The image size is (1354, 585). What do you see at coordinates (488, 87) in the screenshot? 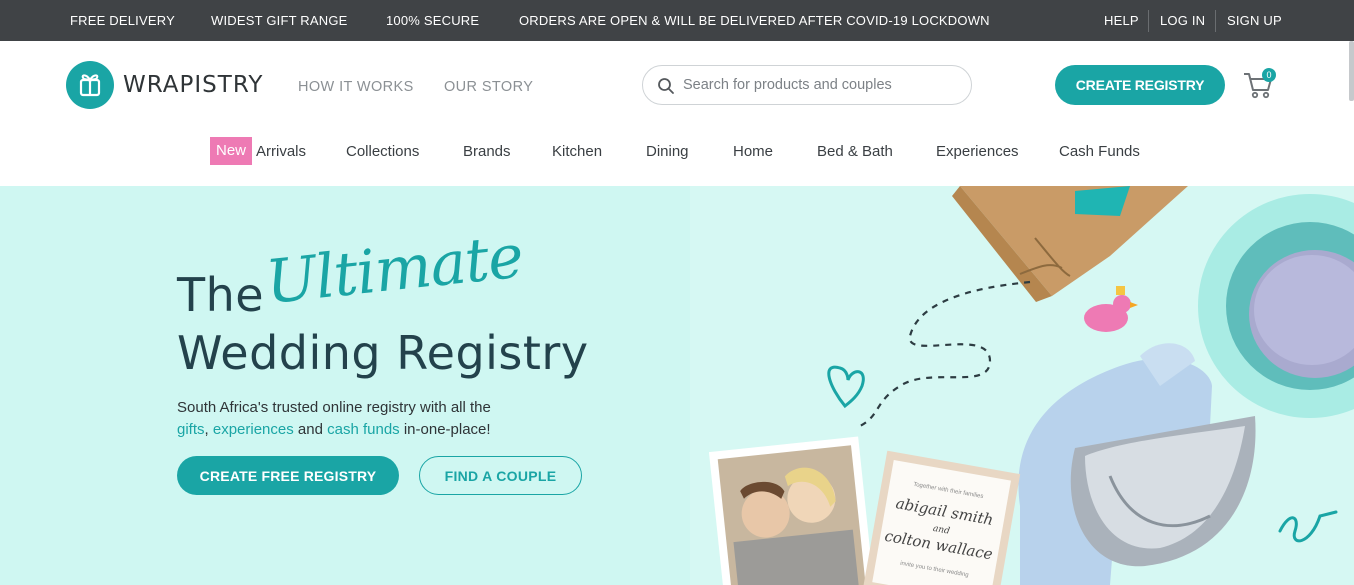
I see `our-story-link: OUR STORY` at bounding box center [488, 87].